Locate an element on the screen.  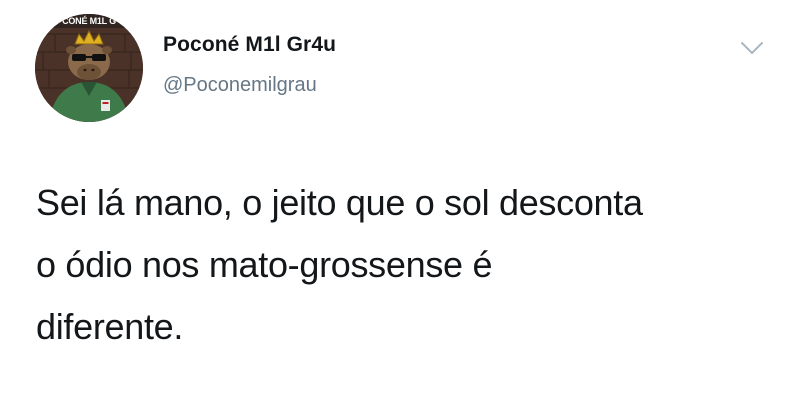
avatar: CONÉ M1L G is located at coordinates (89, 68).